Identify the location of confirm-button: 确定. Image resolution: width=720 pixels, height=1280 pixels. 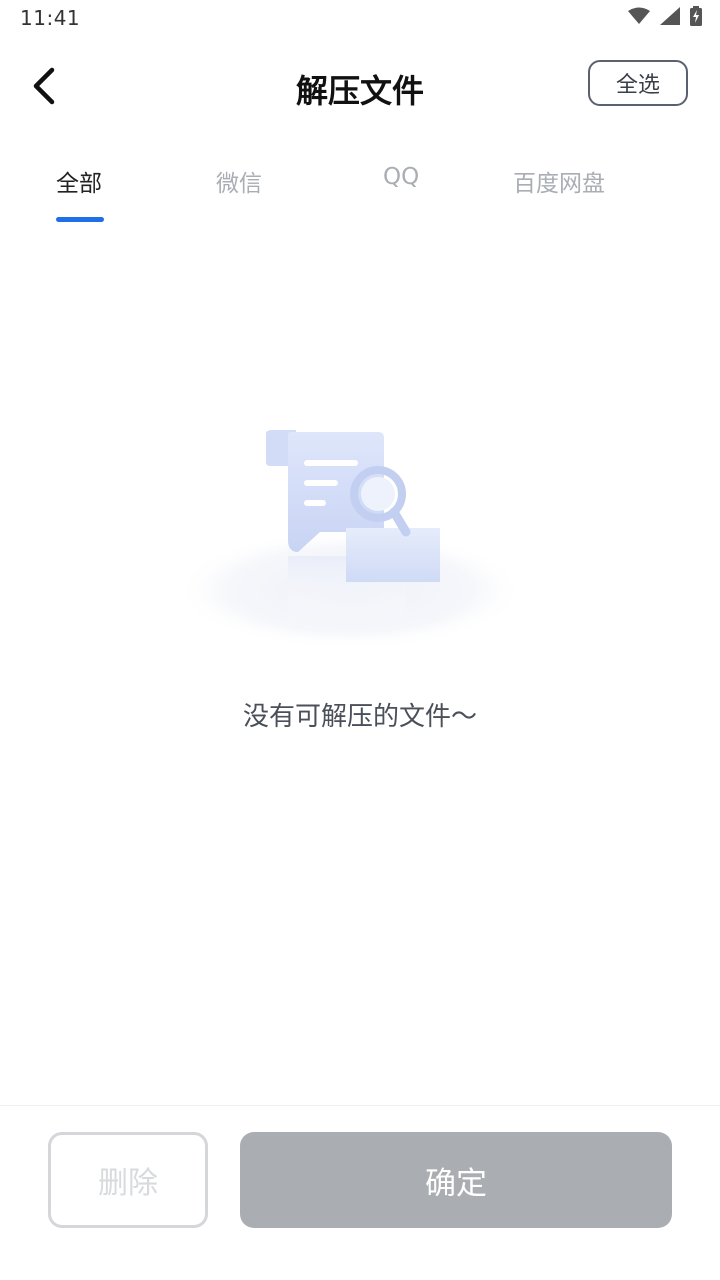
(456, 1180).